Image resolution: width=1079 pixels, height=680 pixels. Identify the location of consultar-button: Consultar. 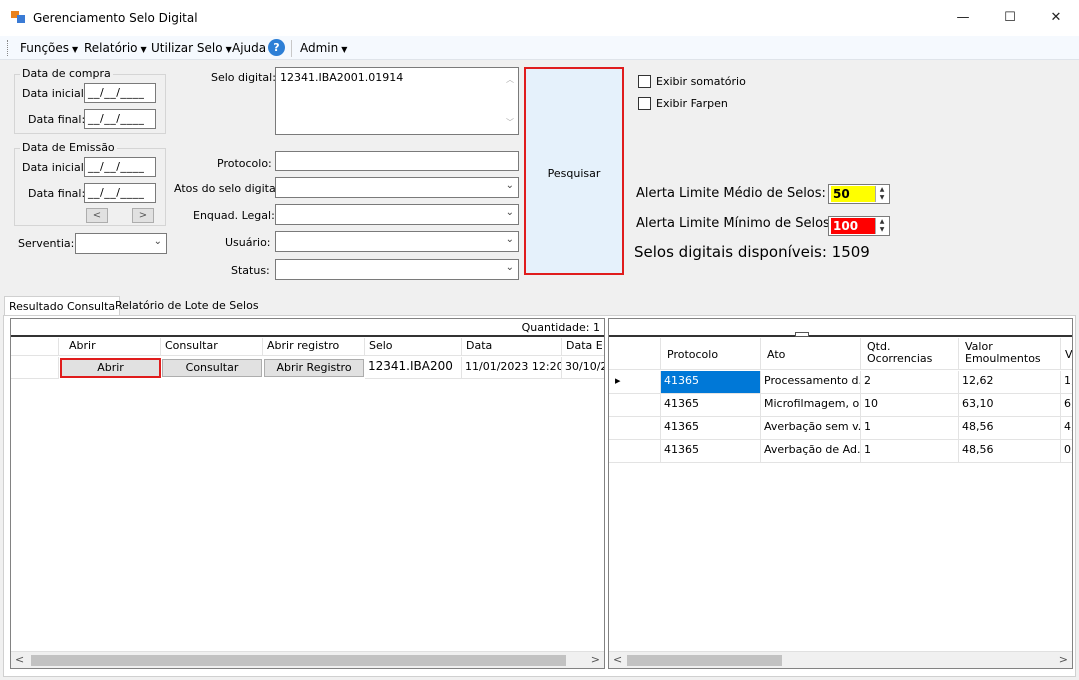
(212, 368).